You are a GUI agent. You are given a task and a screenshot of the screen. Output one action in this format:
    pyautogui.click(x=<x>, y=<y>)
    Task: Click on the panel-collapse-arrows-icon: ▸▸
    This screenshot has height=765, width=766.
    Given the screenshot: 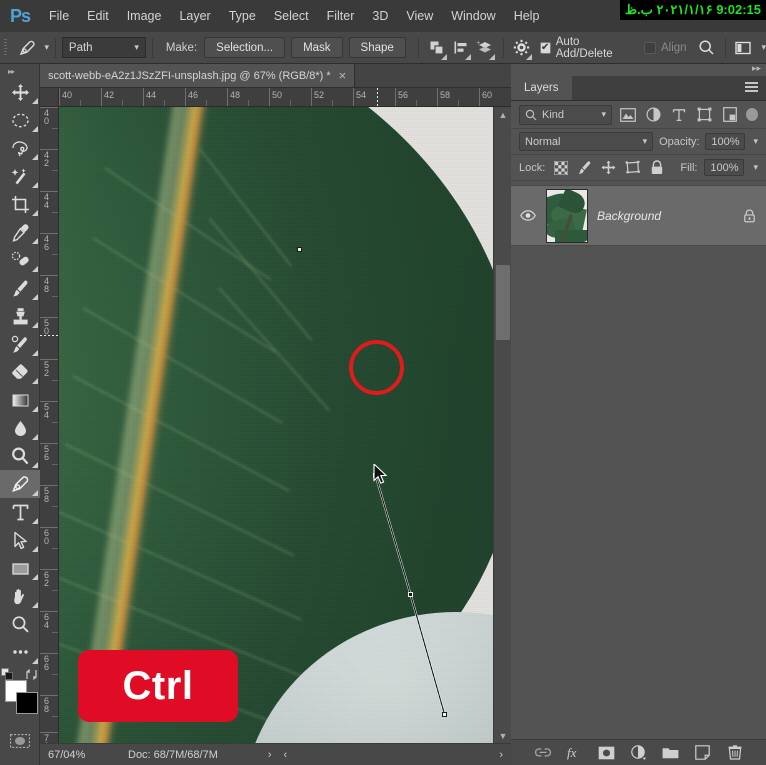 What is the action you would take?
    pyautogui.click(x=756, y=68)
    